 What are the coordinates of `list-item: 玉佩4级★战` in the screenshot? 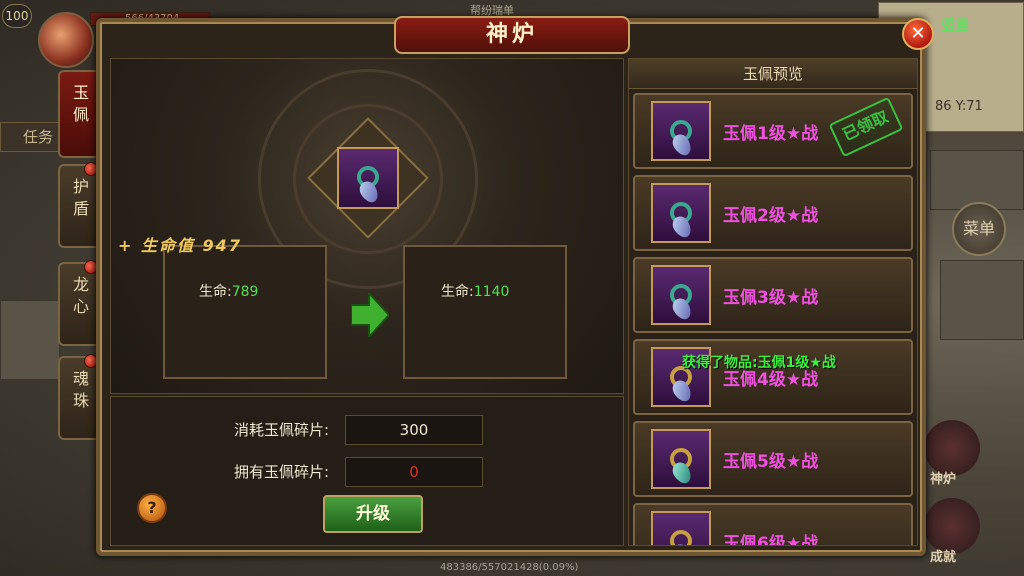 It's located at (773, 377).